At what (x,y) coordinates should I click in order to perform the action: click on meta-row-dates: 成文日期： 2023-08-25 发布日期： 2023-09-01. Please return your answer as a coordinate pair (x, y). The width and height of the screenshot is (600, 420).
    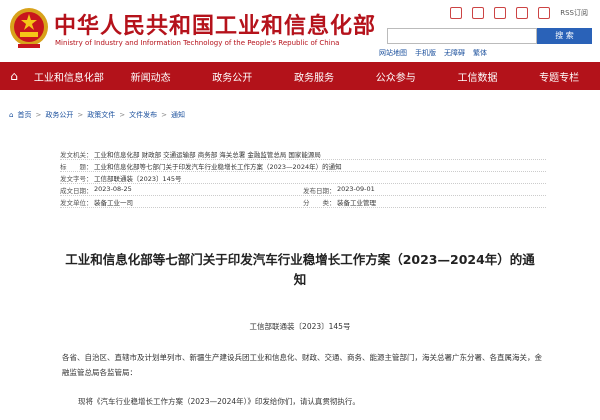
    Looking at the image, I should click on (303, 190).